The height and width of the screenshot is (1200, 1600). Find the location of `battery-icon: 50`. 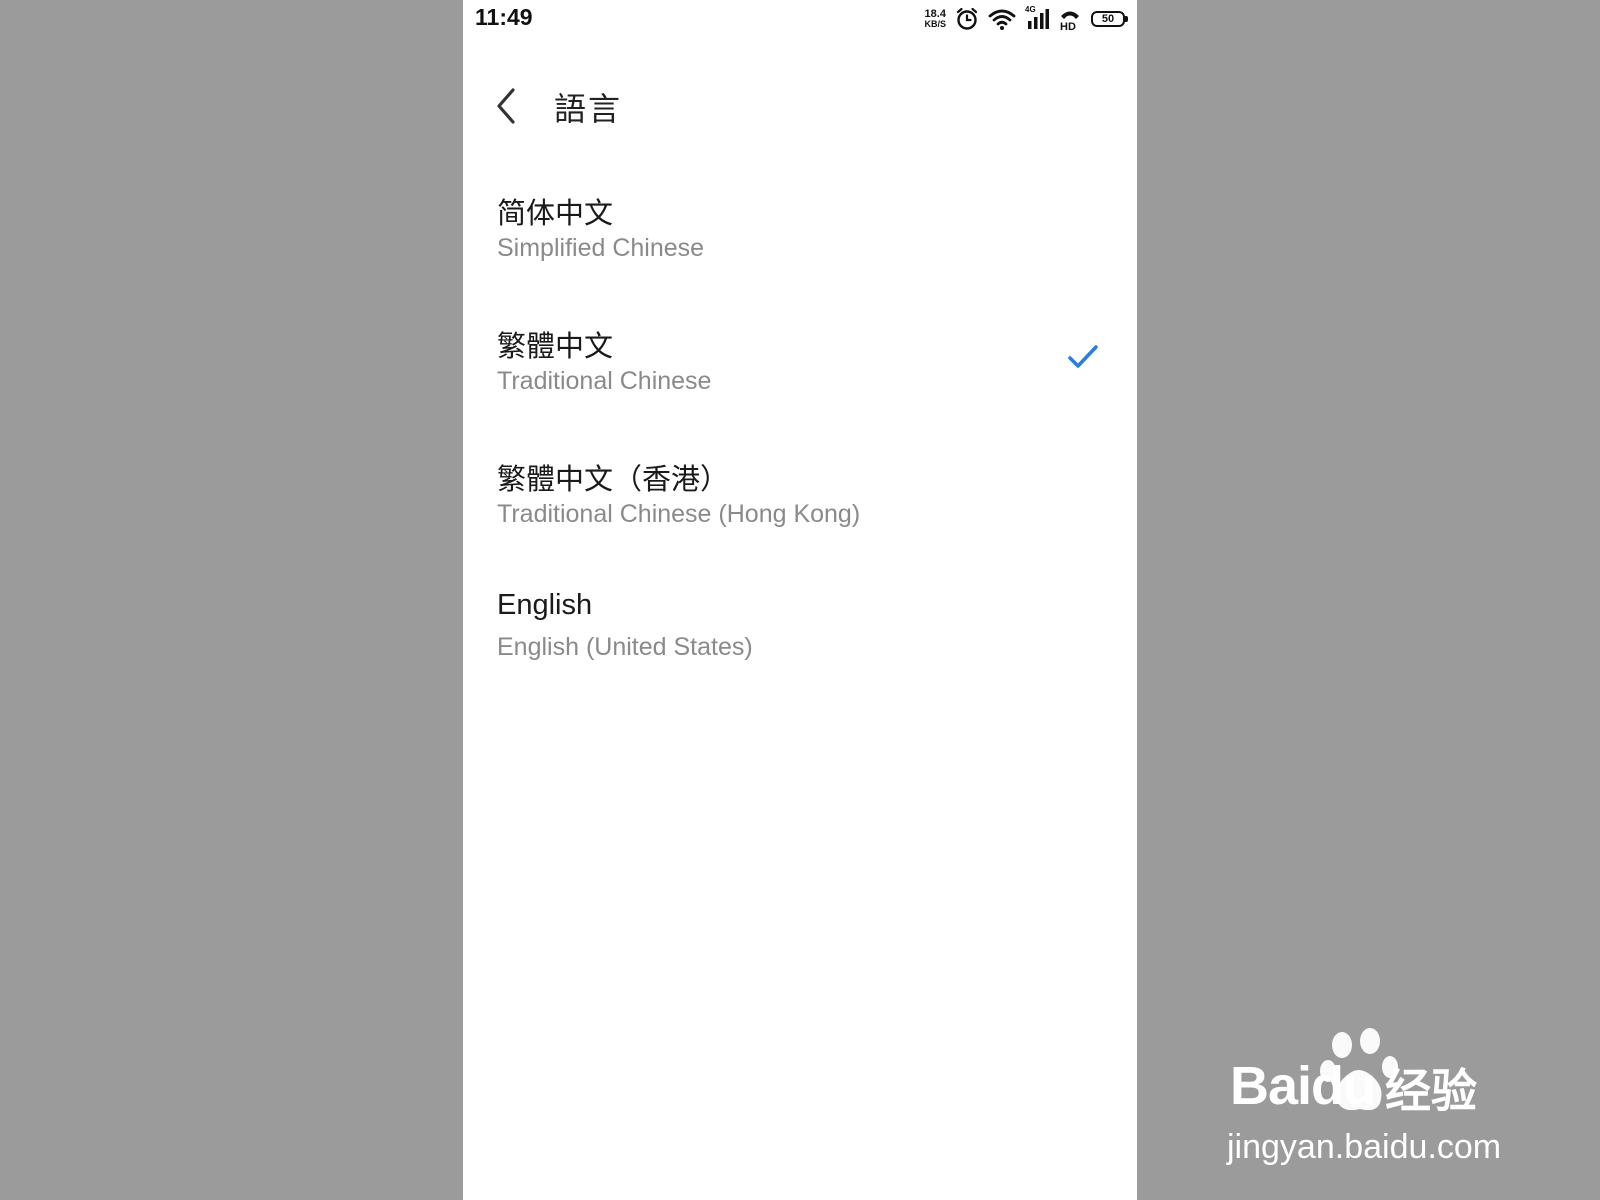

battery-icon: 50 is located at coordinates (1109, 19).